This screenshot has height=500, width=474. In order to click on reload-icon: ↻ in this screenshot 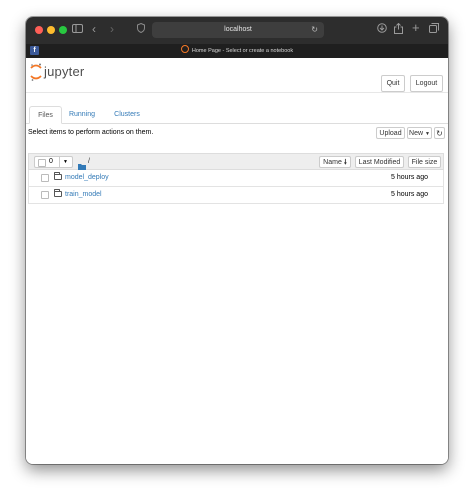, I will do `click(314, 30)`.